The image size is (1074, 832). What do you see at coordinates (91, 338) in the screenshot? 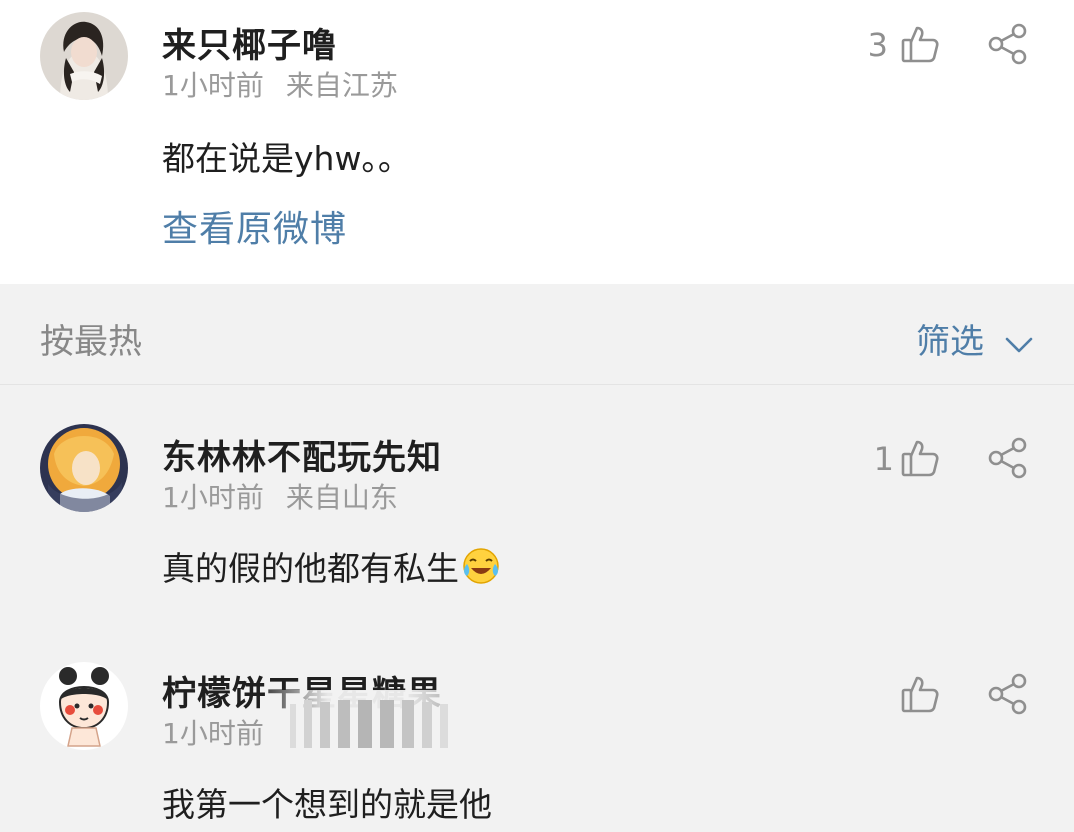
I see `sort-hot-label: 按最热` at bounding box center [91, 338].